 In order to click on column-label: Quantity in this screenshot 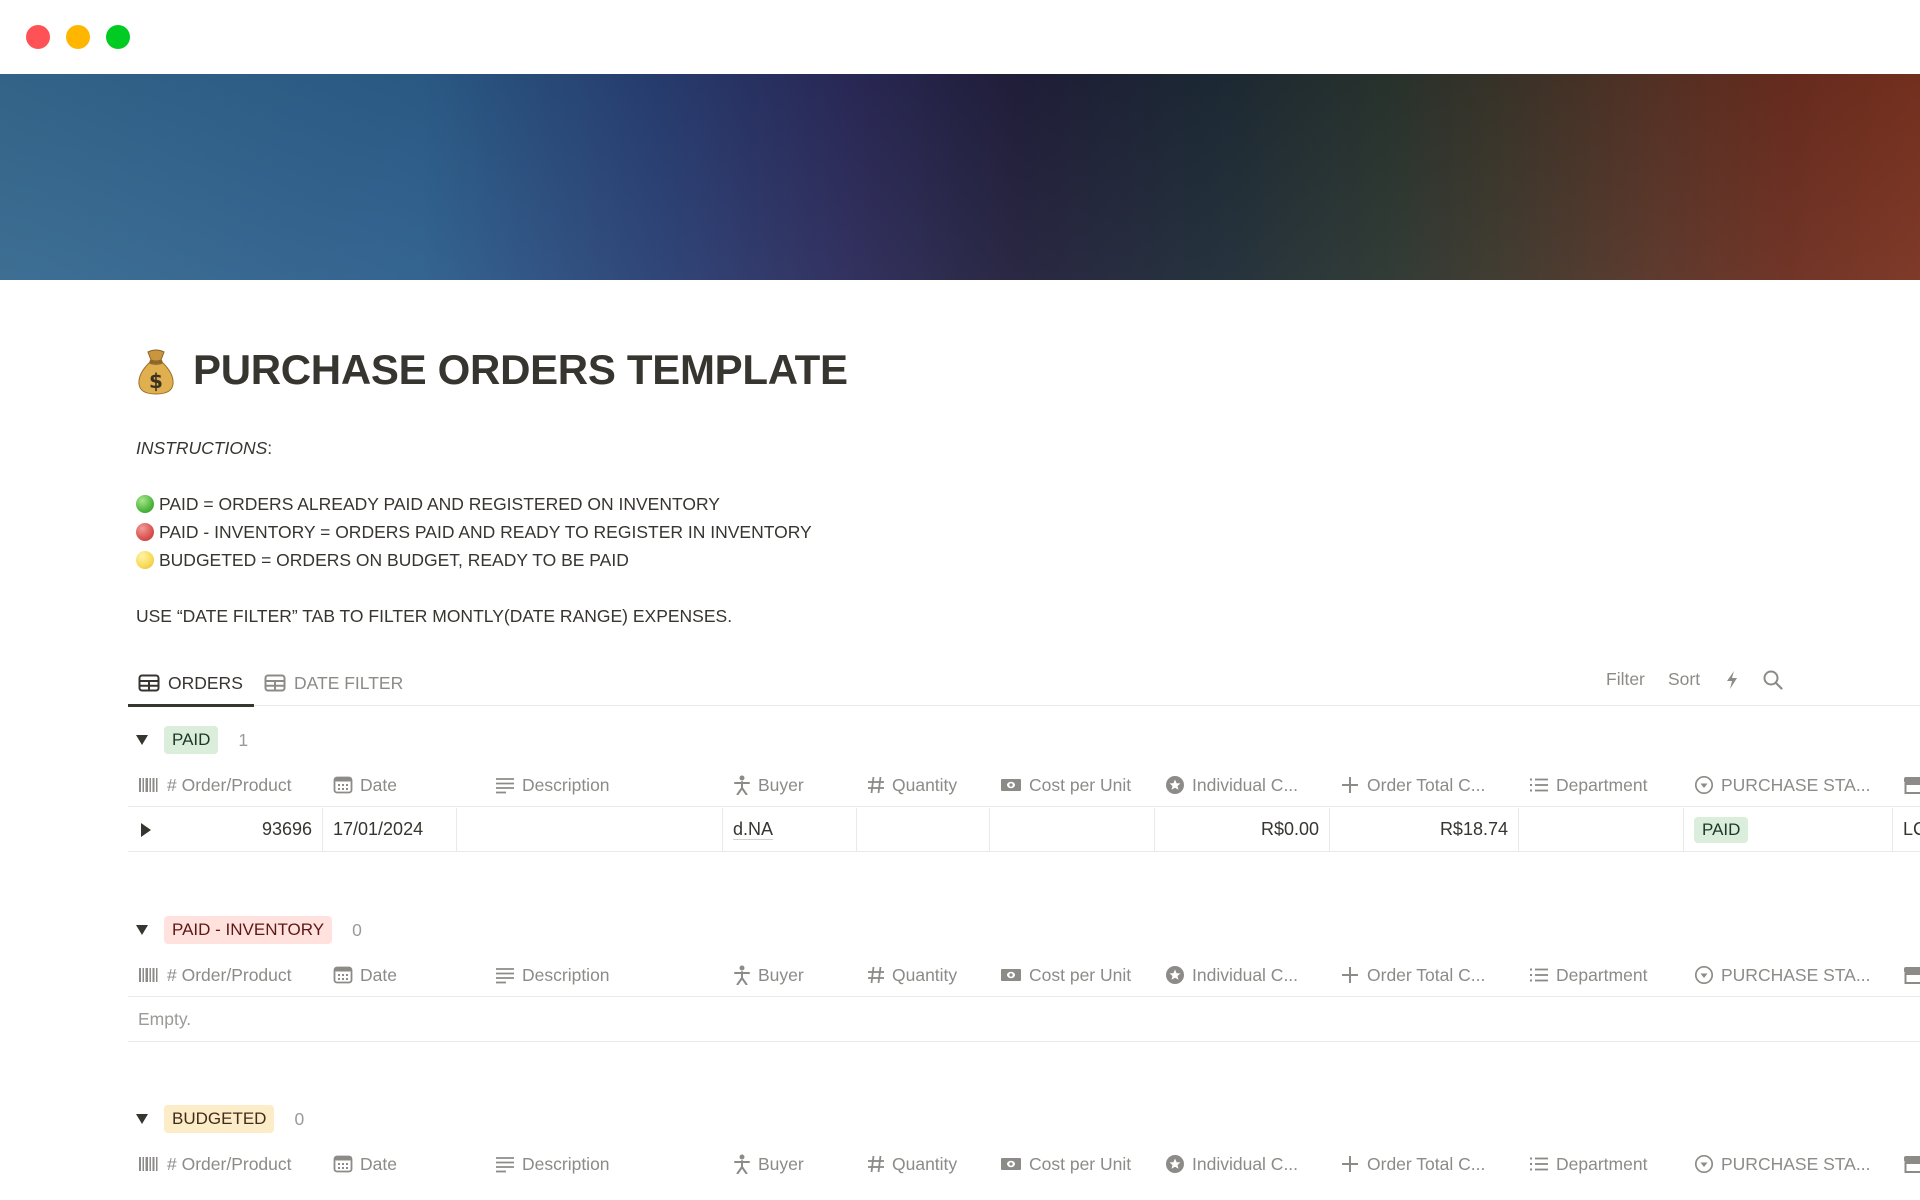, I will do `click(925, 1163)`.